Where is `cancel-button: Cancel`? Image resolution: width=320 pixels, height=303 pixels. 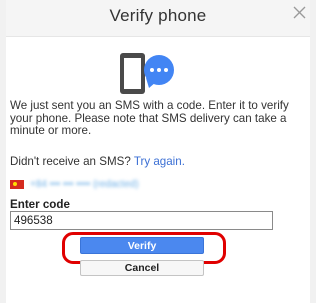 cancel-button: Cancel is located at coordinates (142, 268).